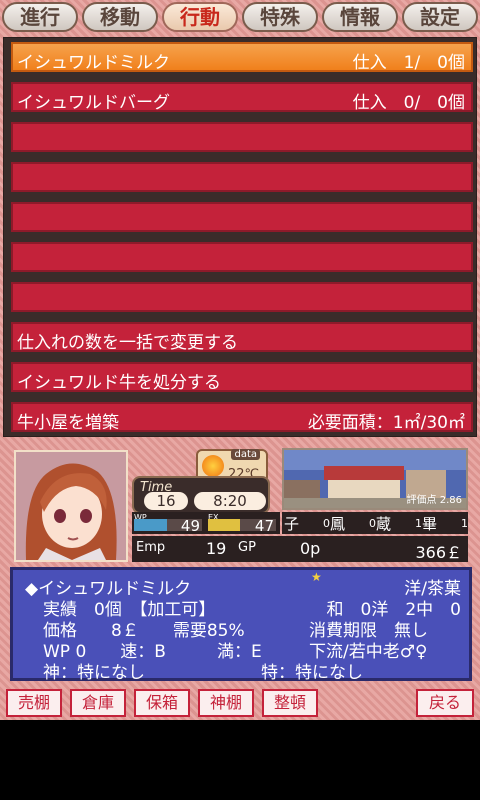  I want to click on wp-value: 49, so click(190, 526).